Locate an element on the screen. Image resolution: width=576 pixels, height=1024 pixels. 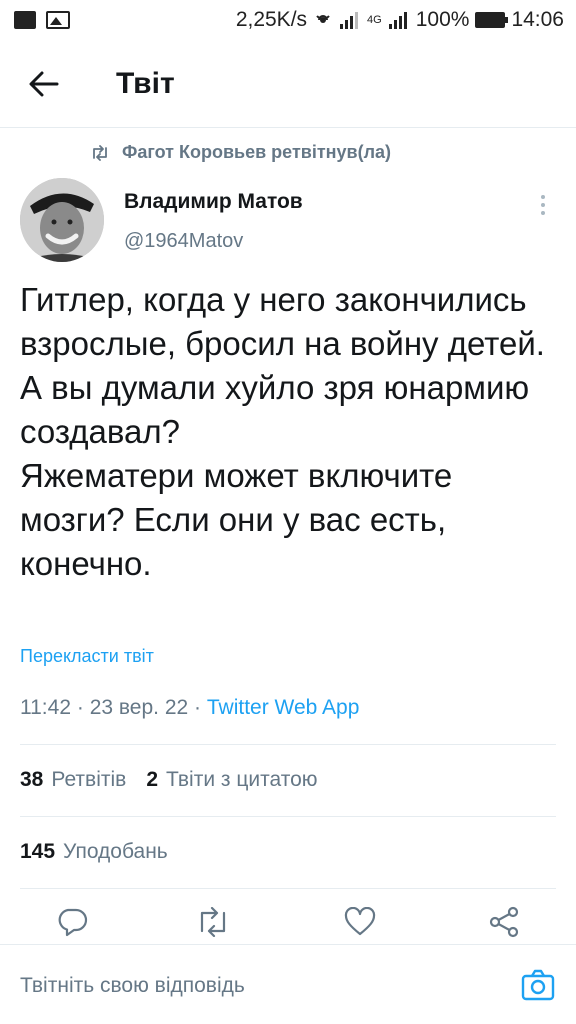
retweets-stat: 38 Ретвітів is located at coordinates (73, 780).